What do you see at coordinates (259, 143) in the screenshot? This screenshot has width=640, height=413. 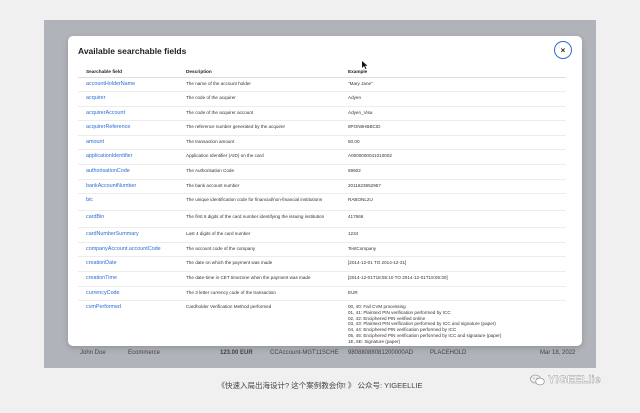 I see `field-description: The transaction amount` at bounding box center [259, 143].